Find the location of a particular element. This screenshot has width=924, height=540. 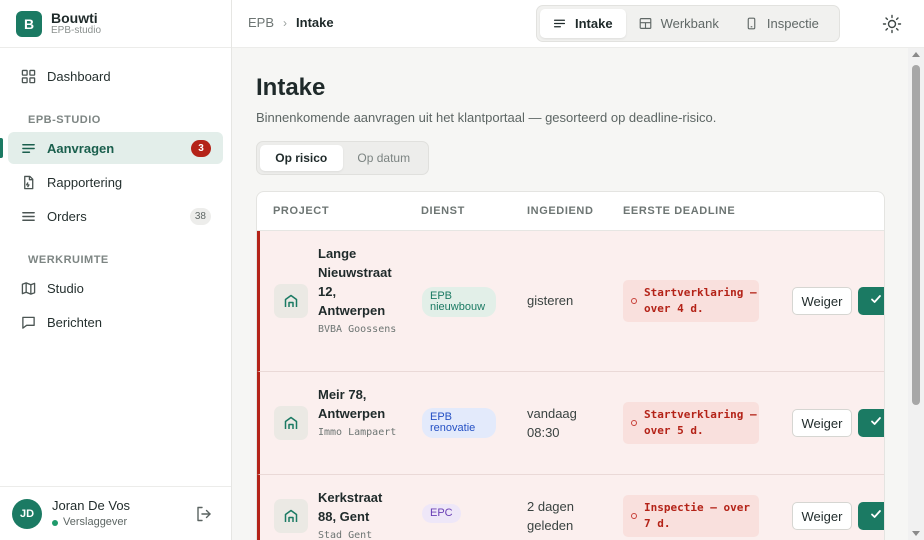

sun-icon is located at coordinates (892, 24).